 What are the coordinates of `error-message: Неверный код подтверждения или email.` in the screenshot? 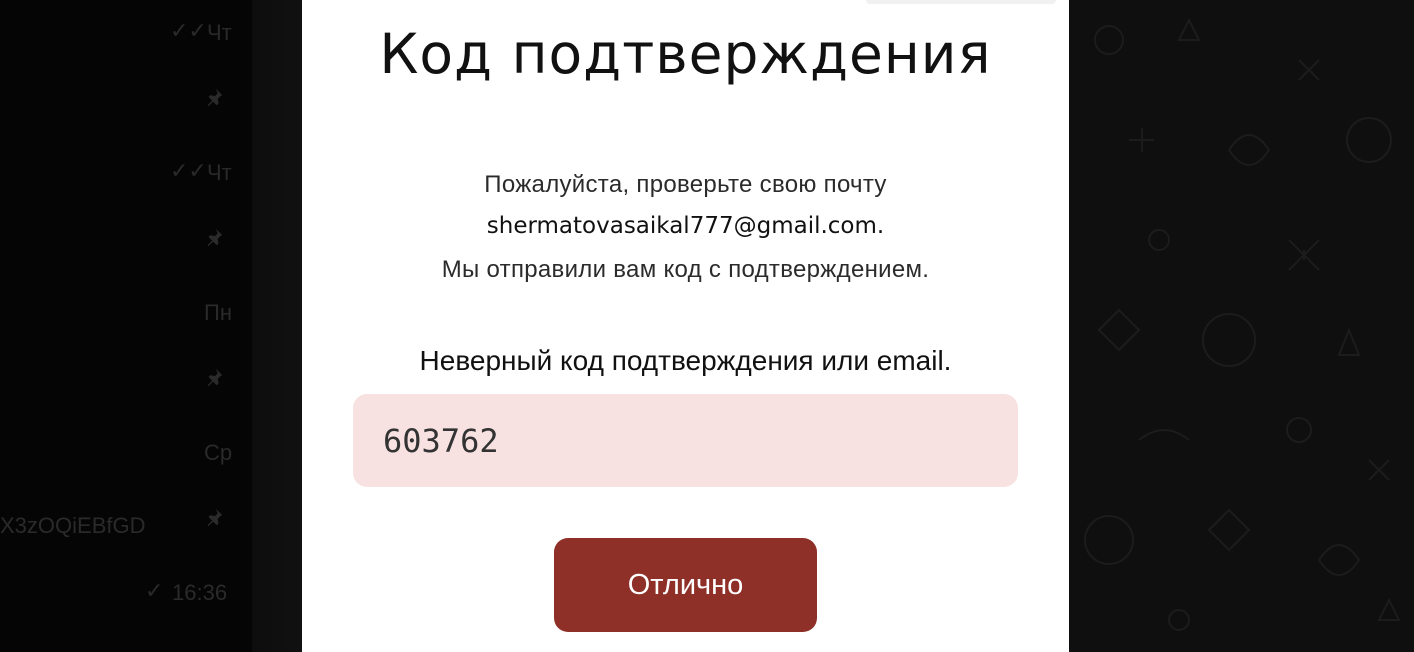 It's located at (685, 360).